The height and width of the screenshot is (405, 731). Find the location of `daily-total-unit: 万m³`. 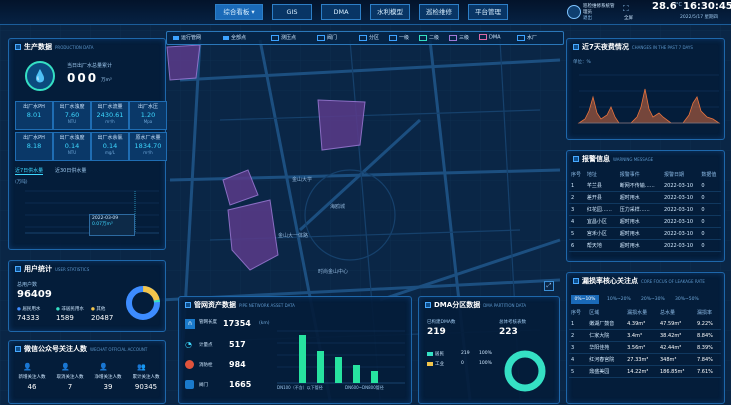

daily-total-unit: 万m³ is located at coordinates (106, 80).